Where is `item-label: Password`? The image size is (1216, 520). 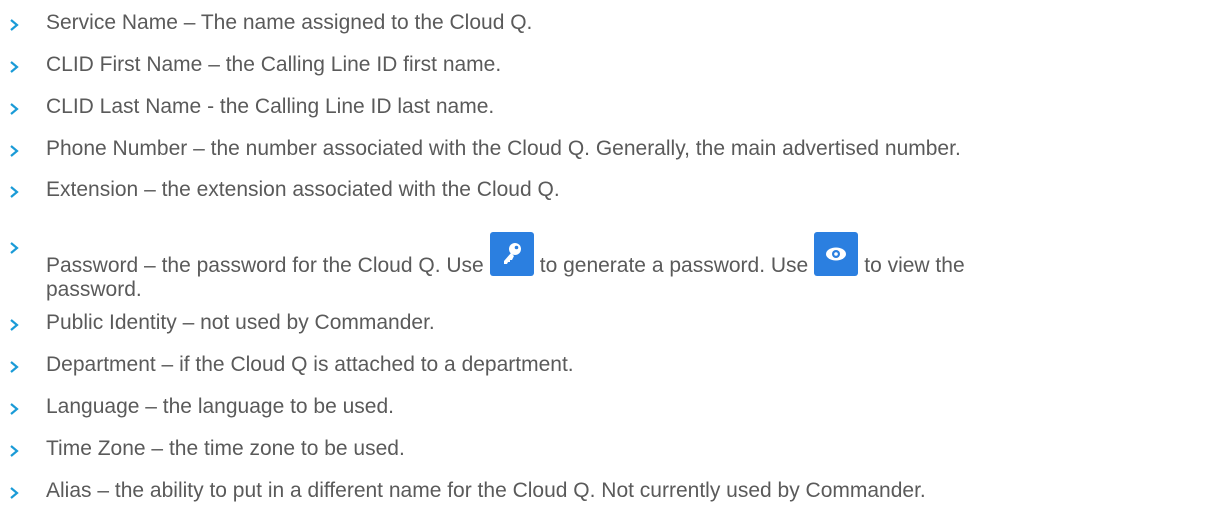 item-label: Password is located at coordinates (92, 265).